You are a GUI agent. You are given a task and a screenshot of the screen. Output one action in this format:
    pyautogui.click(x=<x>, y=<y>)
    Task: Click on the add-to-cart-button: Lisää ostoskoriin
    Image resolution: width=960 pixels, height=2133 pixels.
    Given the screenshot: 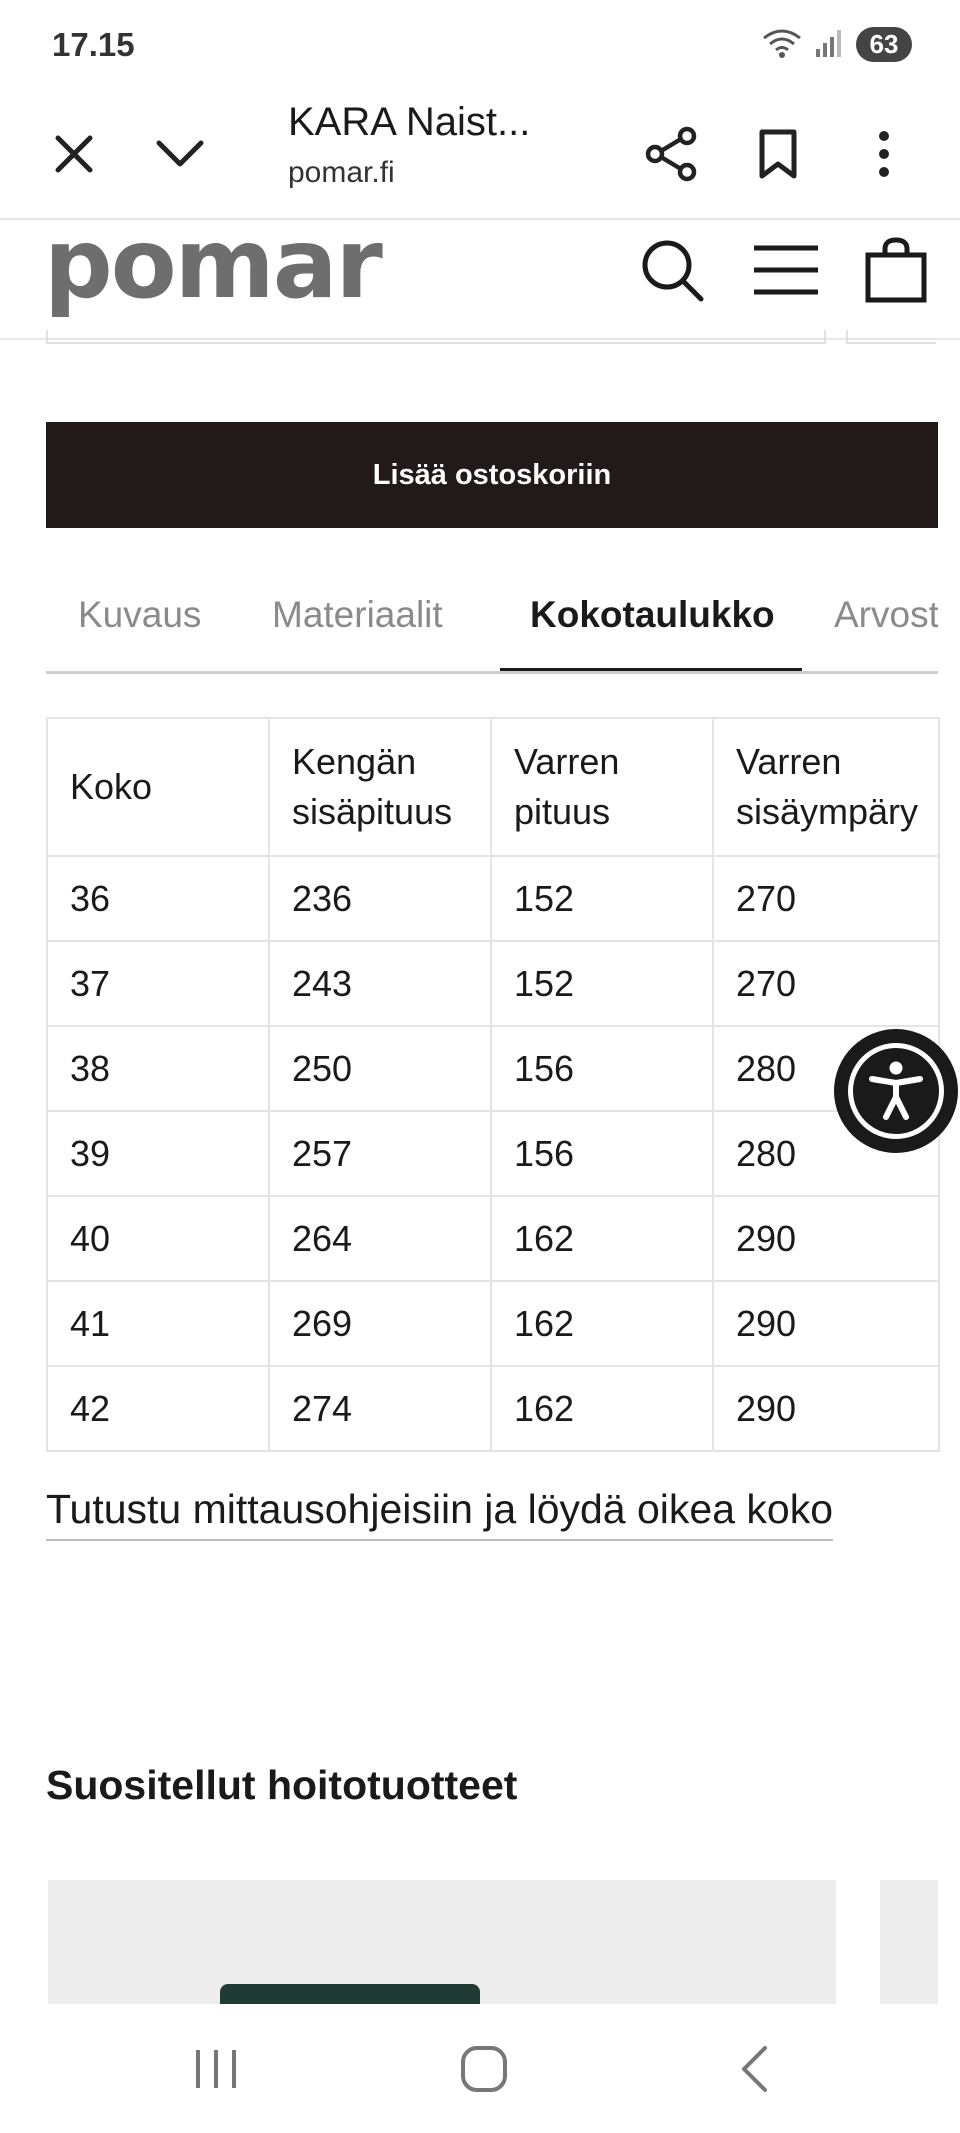 What is the action you would take?
    pyautogui.click(x=492, y=475)
    